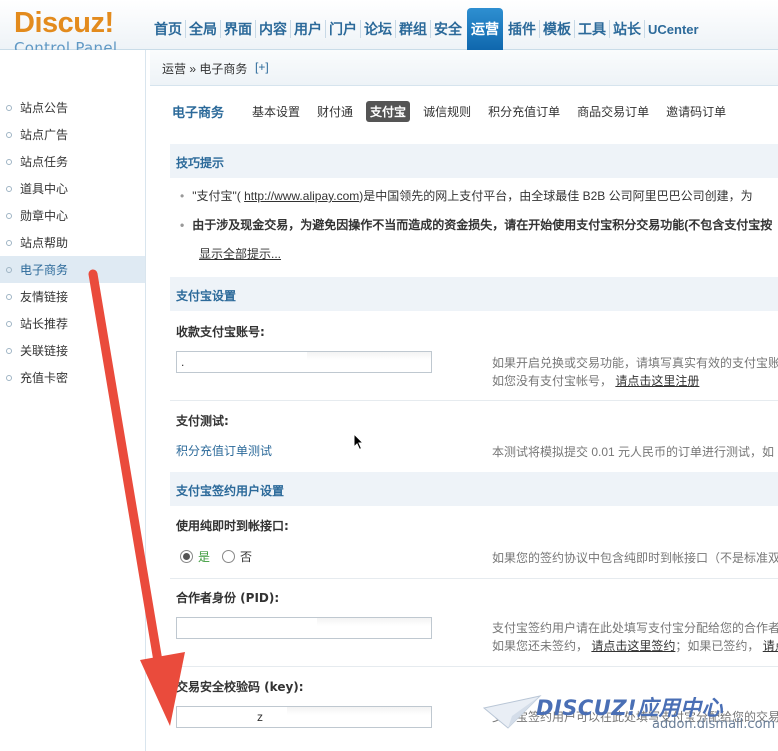 The image size is (778, 751). What do you see at coordinates (522, 29) in the screenshot?
I see `nav-plugins: 插件` at bounding box center [522, 29].